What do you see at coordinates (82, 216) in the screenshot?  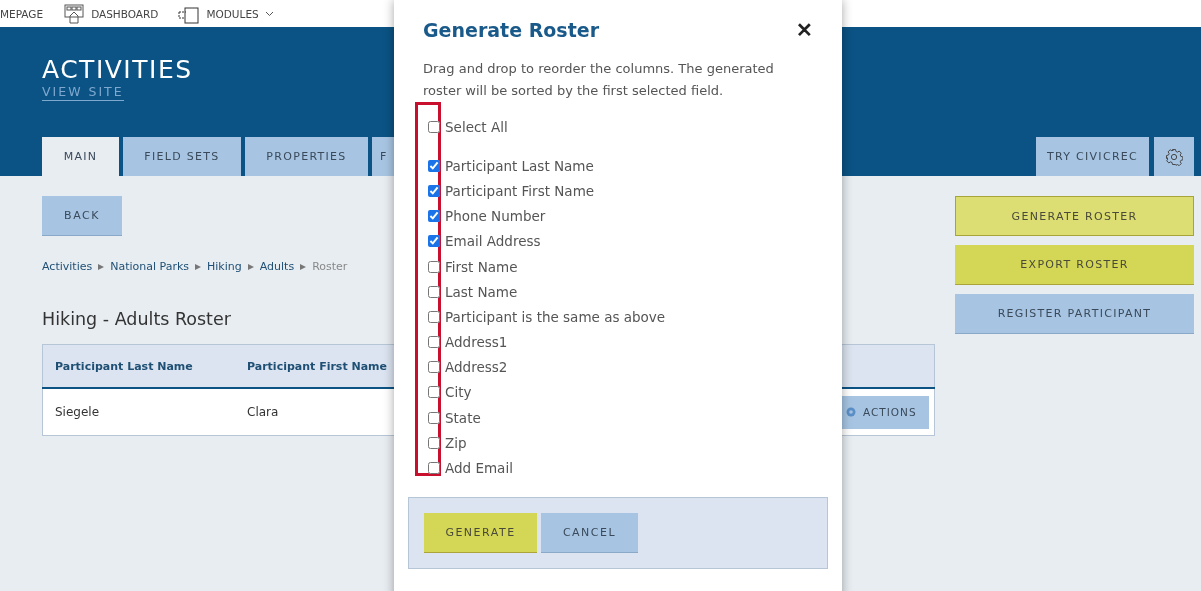 I see `back-button: BACK` at bounding box center [82, 216].